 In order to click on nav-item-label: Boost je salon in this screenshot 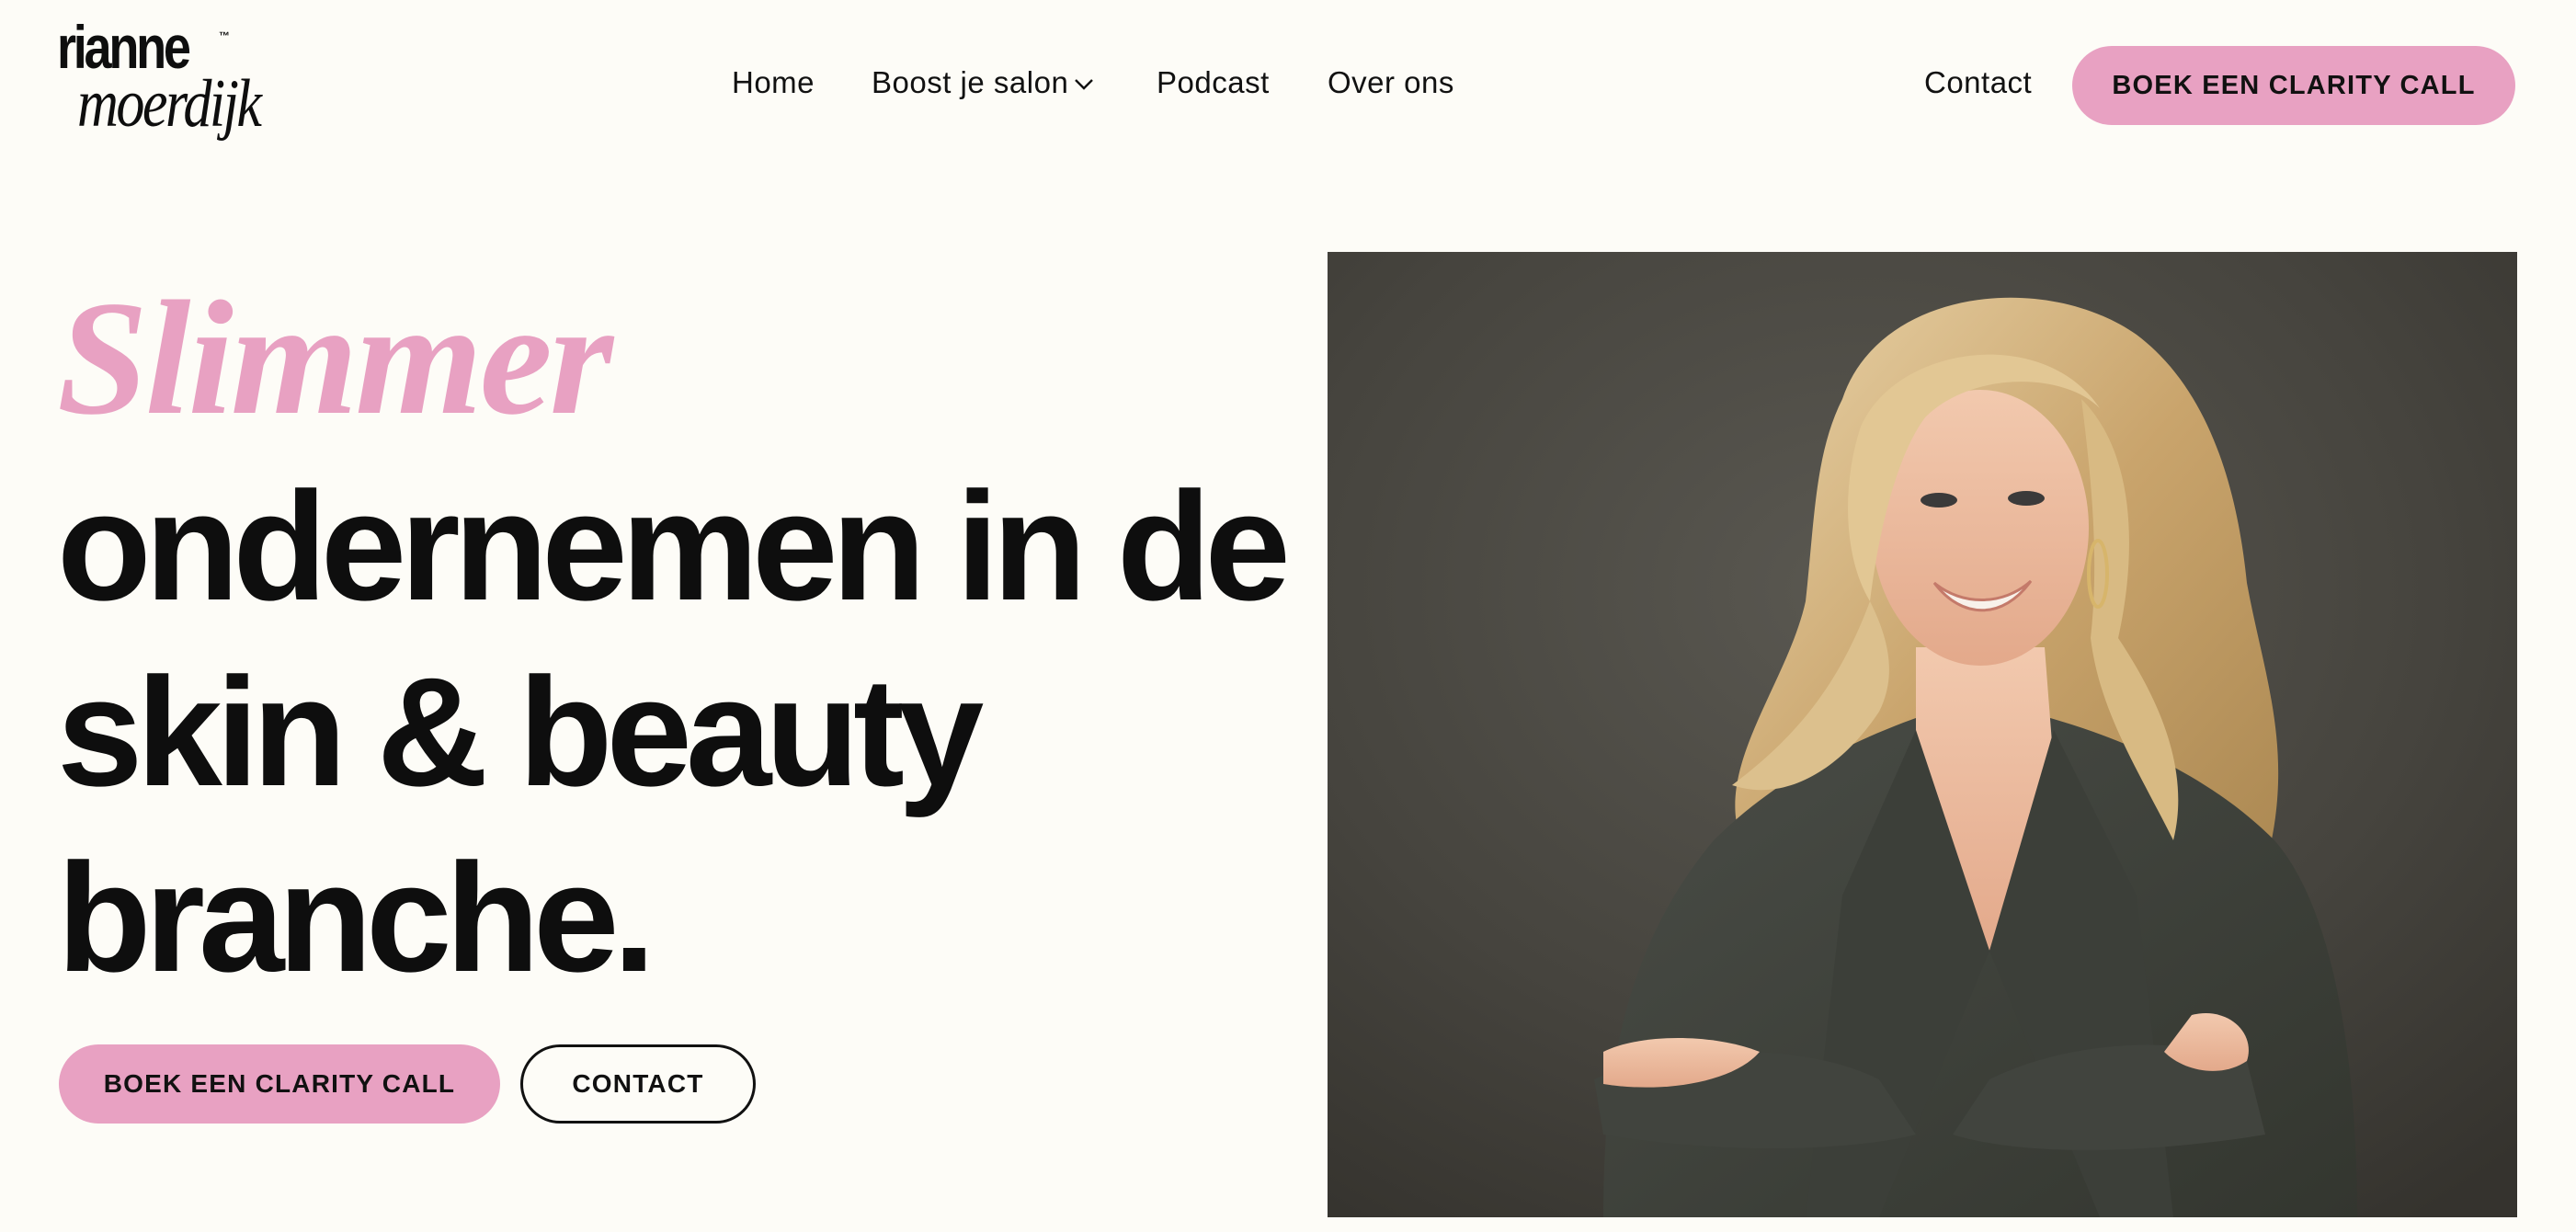, I will do `click(970, 82)`.